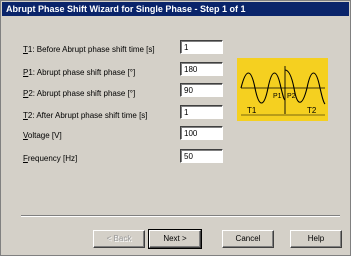 Image resolution: width=351 pixels, height=256 pixels. What do you see at coordinates (291, 96) in the screenshot?
I see `label-p2: P2` at bounding box center [291, 96].